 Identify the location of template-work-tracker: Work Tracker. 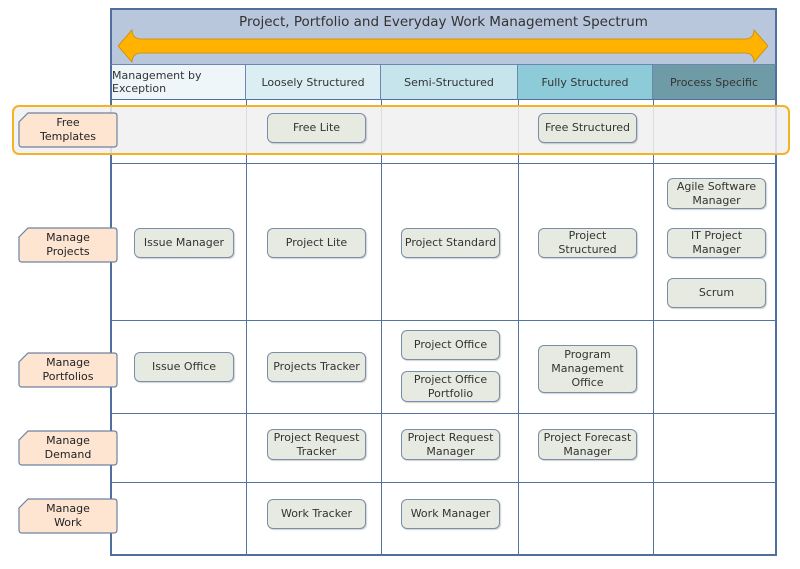
(316, 514).